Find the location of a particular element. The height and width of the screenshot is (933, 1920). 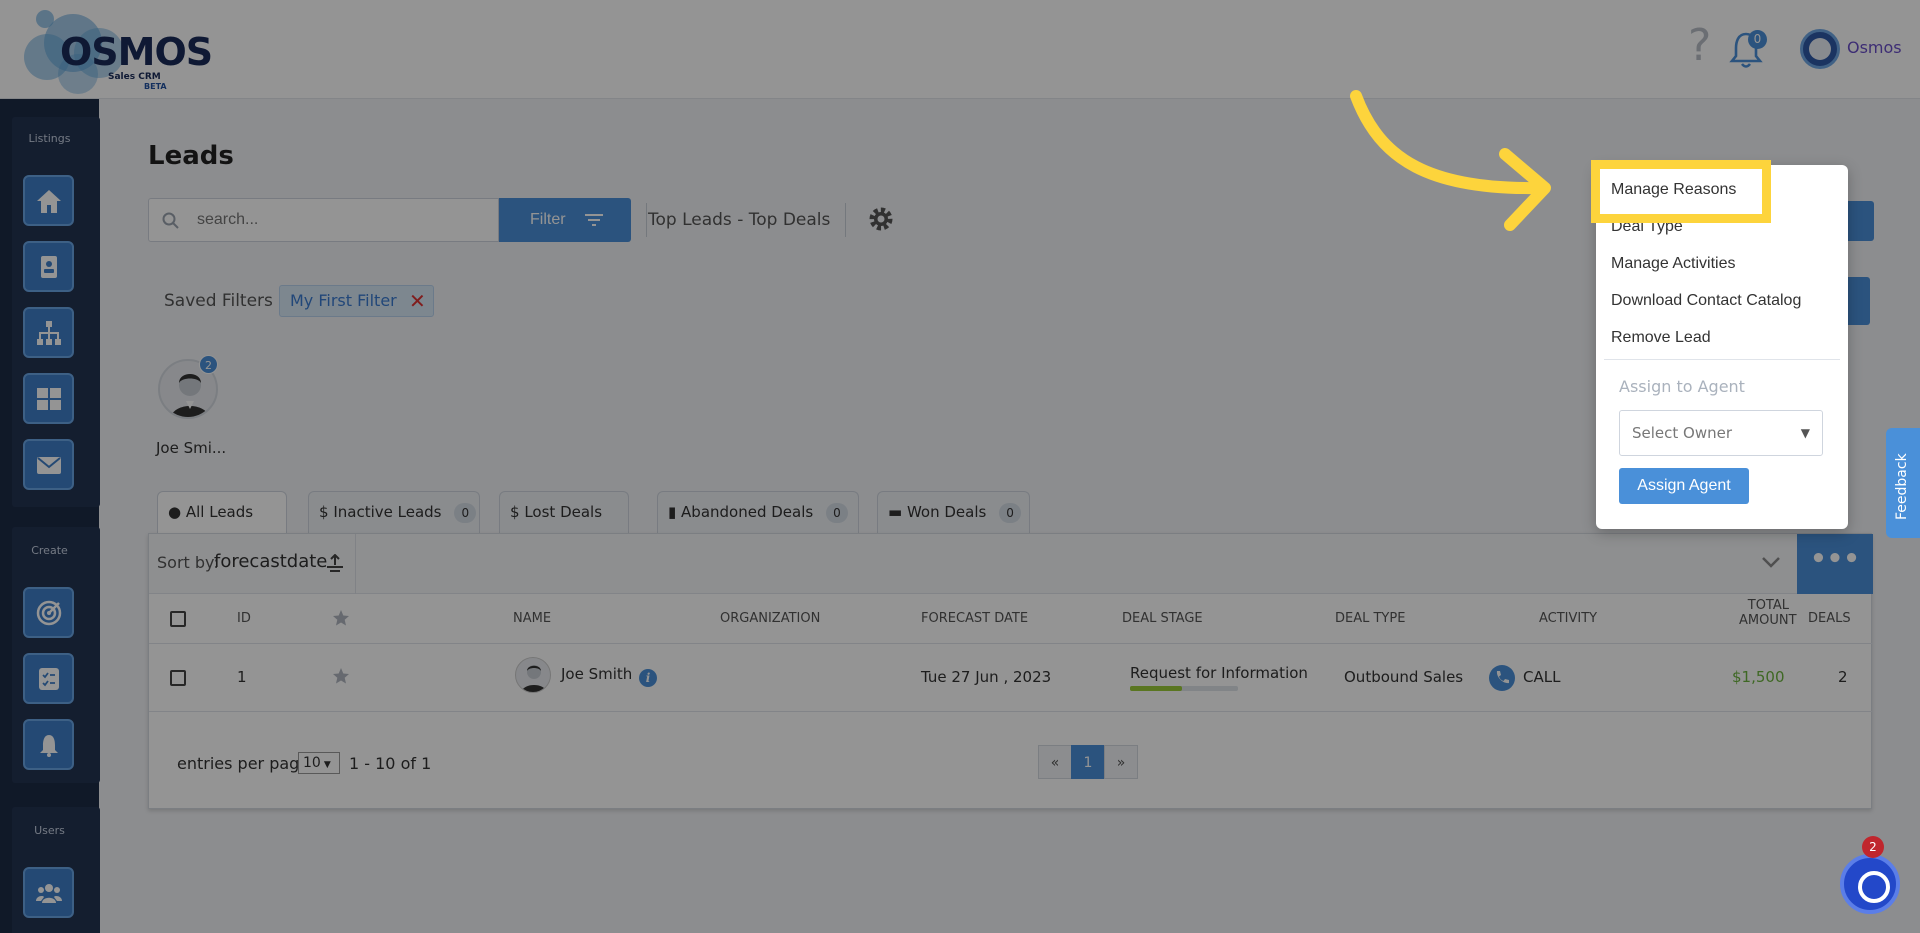

menu-item-manage-activities: Manage Activities is located at coordinates (1673, 264).